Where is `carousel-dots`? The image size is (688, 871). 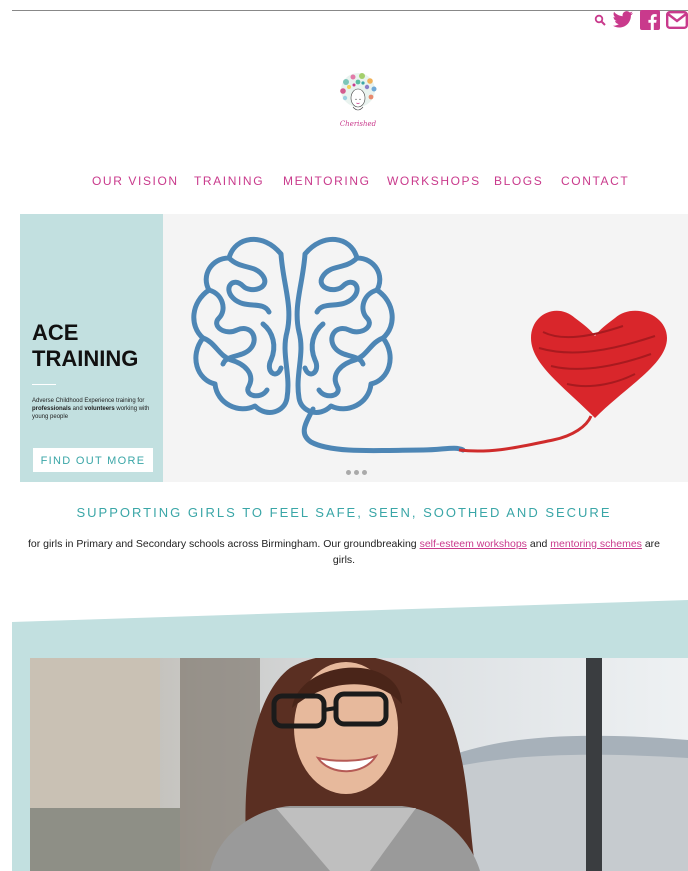 carousel-dots is located at coordinates (356, 472).